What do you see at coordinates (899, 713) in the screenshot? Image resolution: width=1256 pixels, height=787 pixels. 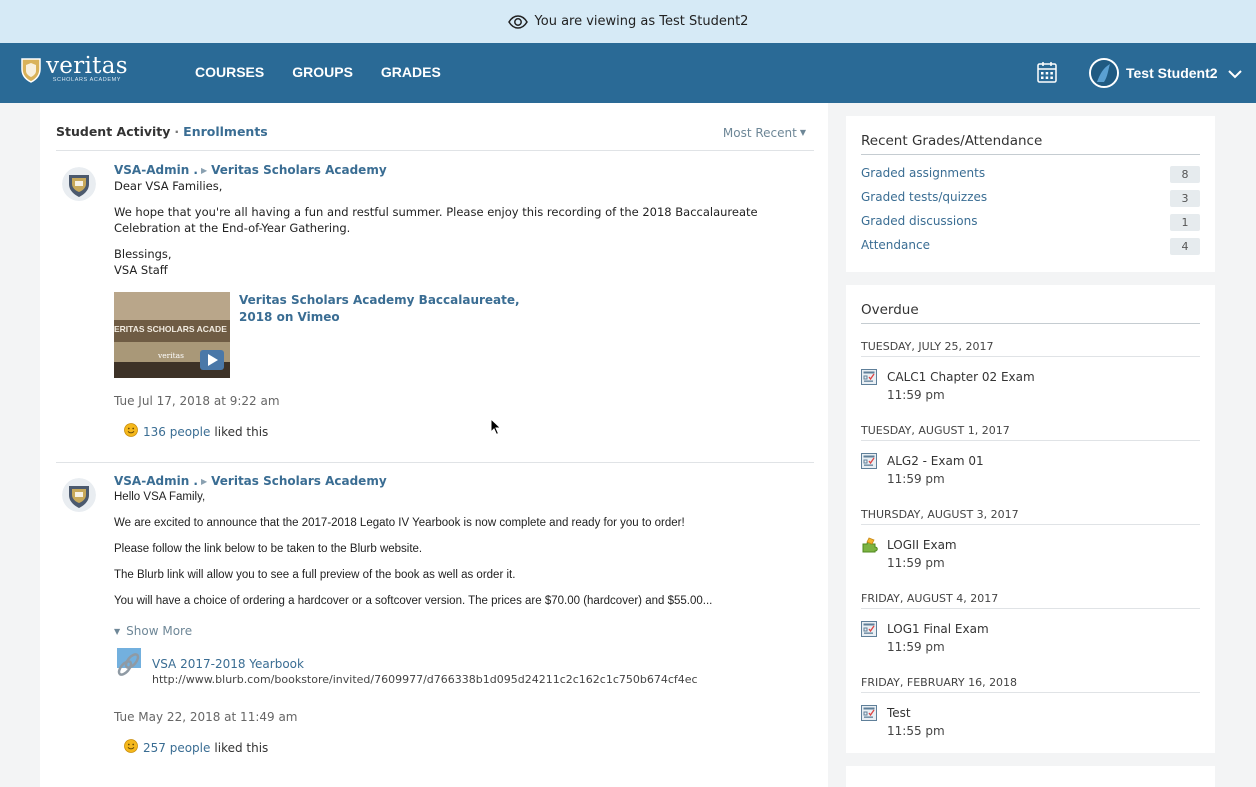 I see `overdue-item-name: Test` at bounding box center [899, 713].